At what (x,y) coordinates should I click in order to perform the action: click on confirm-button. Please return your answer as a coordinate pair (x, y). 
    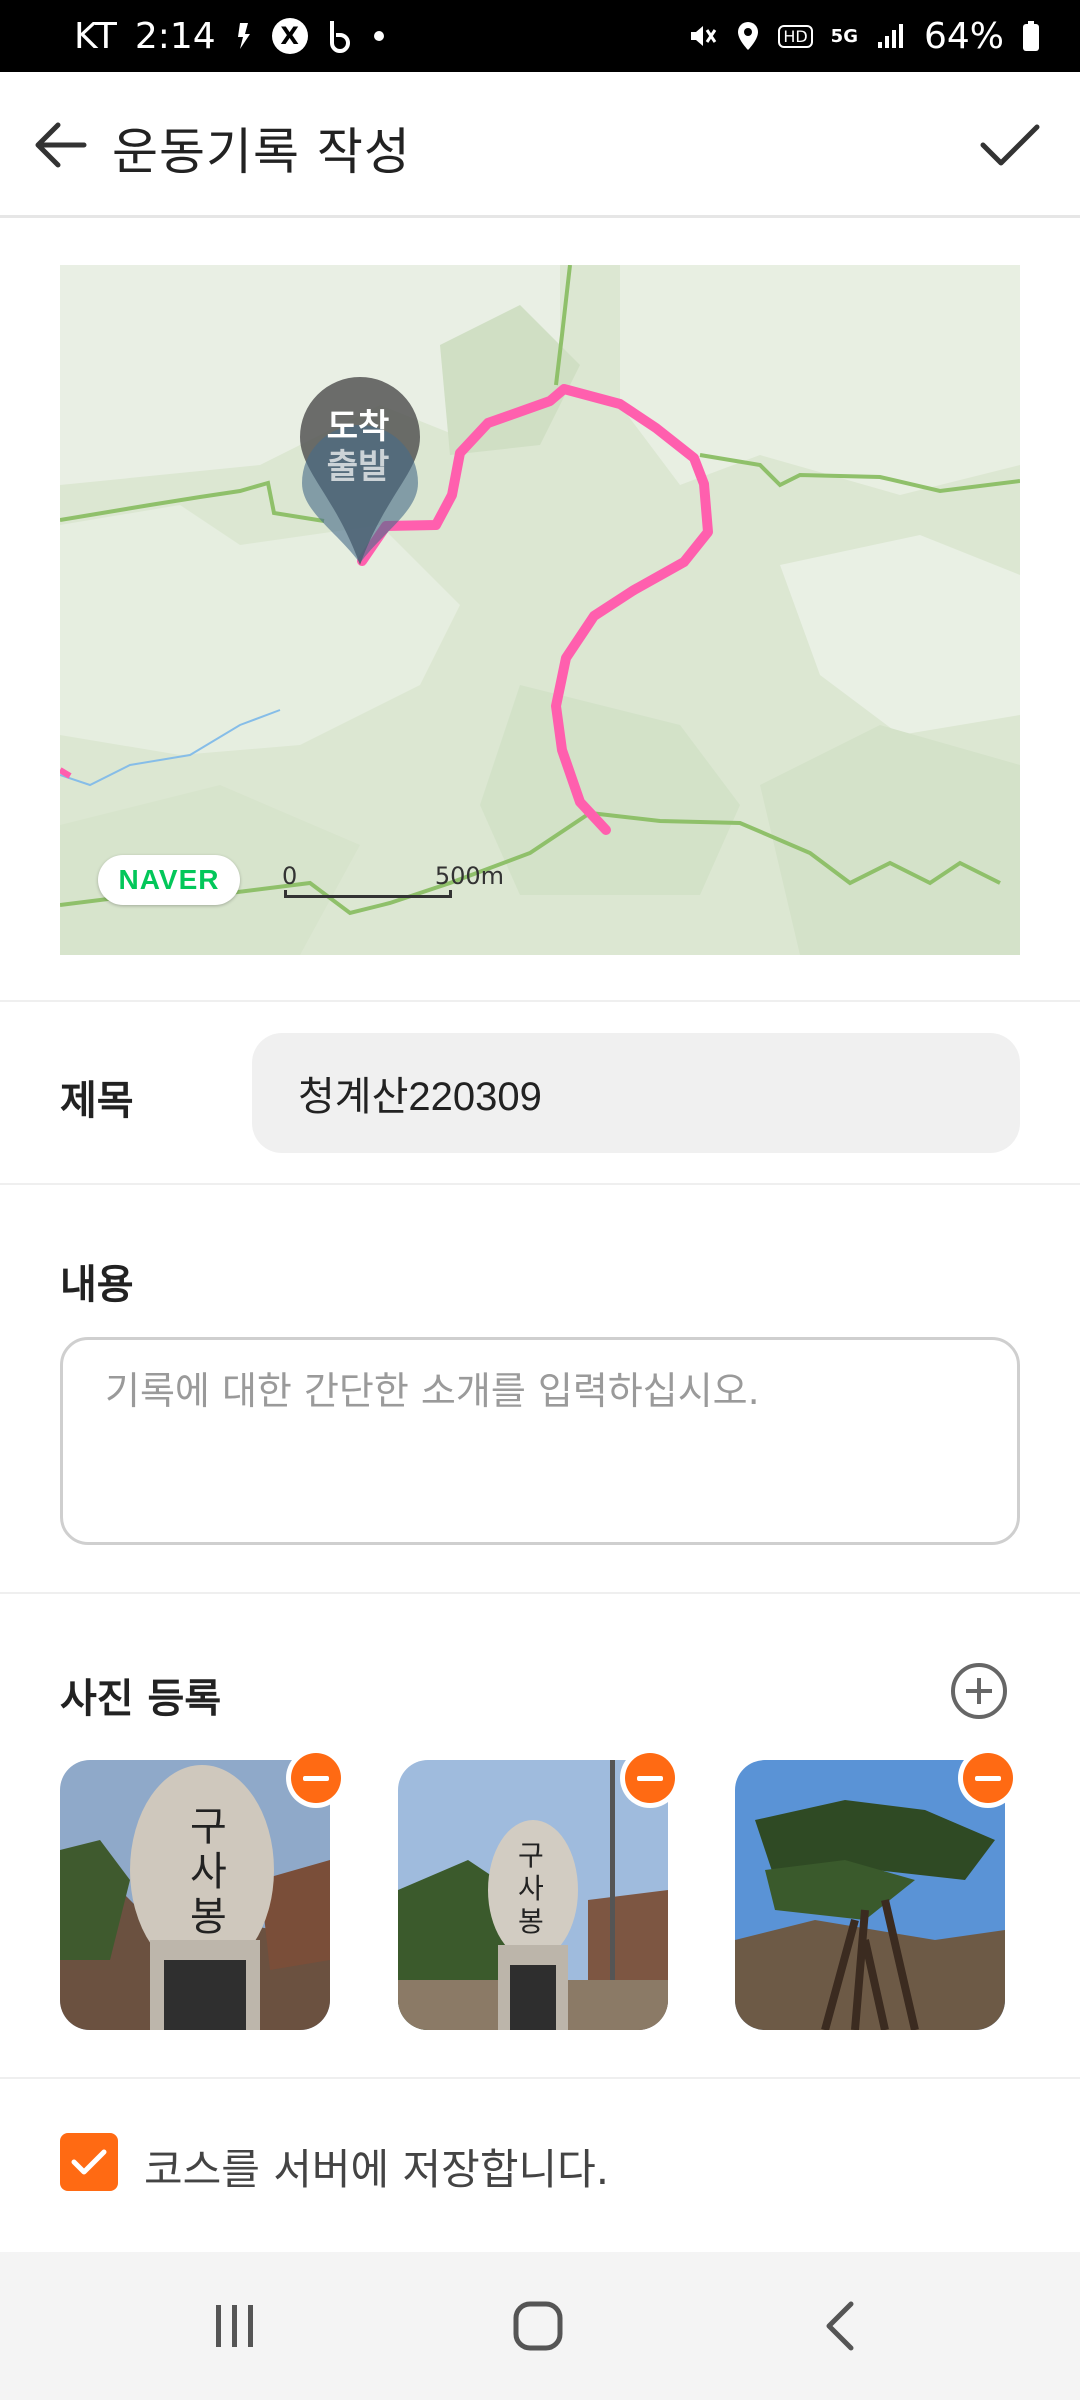
    Looking at the image, I should click on (1010, 145).